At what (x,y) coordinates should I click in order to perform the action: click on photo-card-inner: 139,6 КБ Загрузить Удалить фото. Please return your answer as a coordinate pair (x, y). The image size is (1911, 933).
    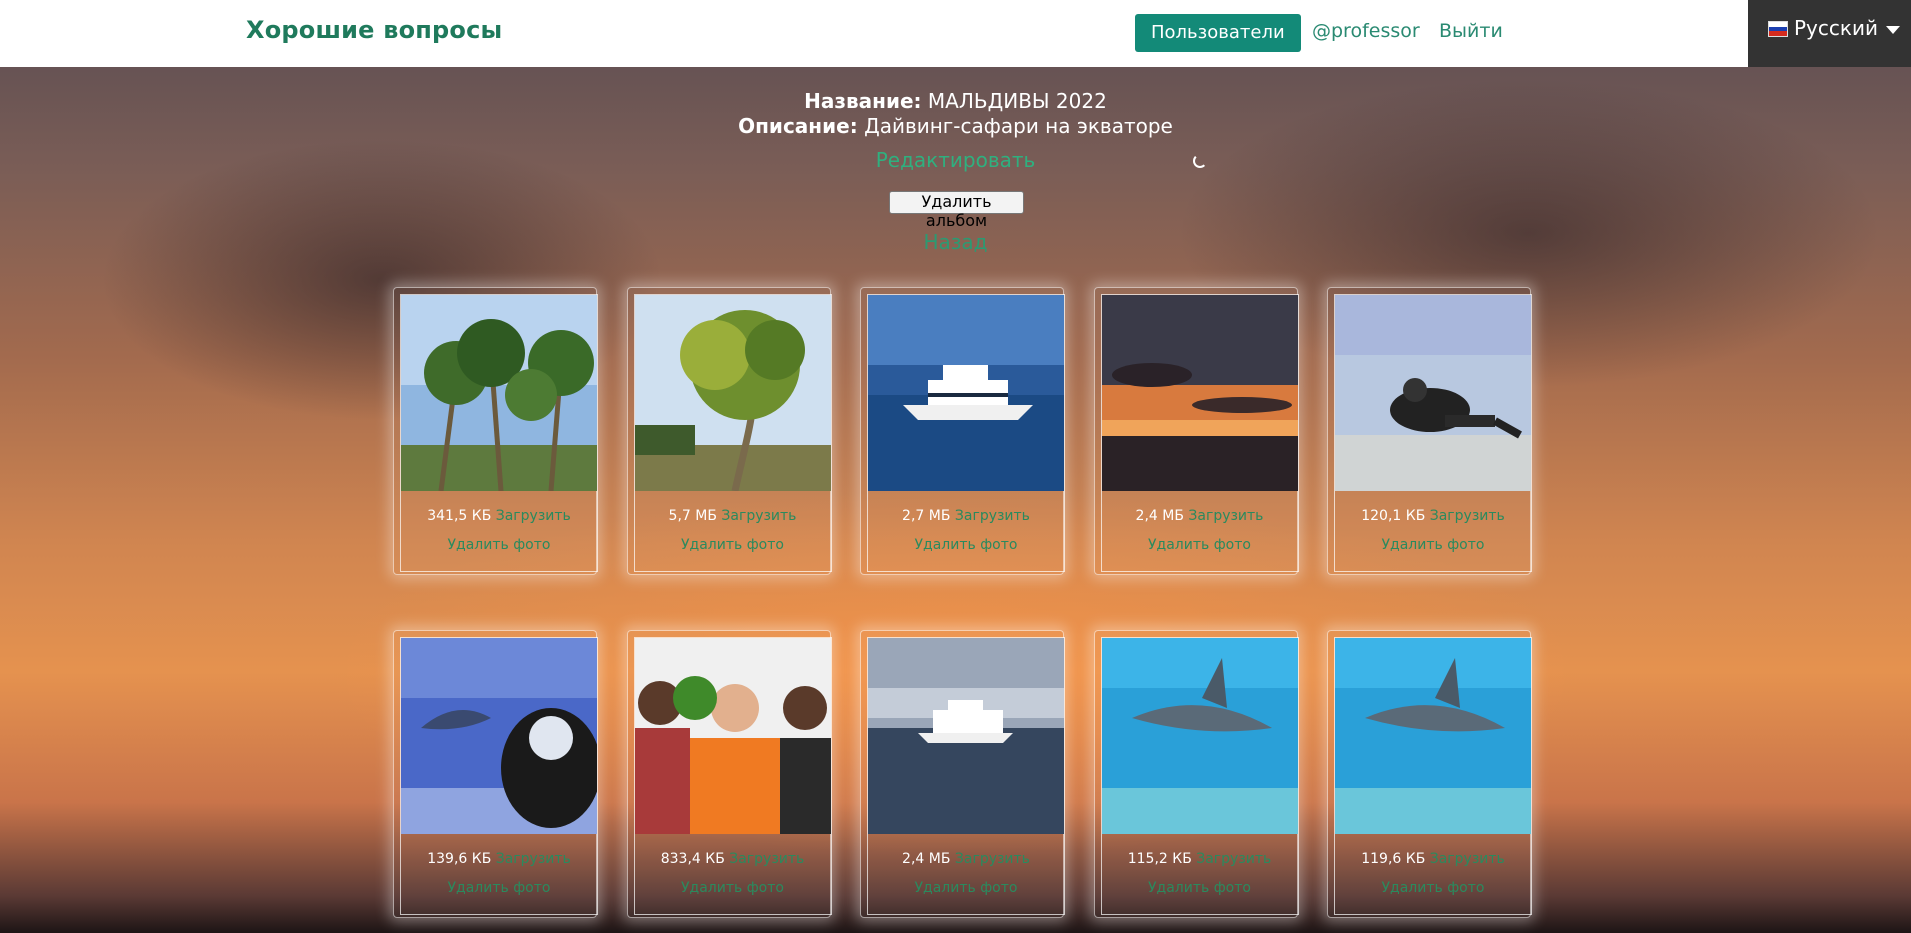
    Looking at the image, I should click on (499, 776).